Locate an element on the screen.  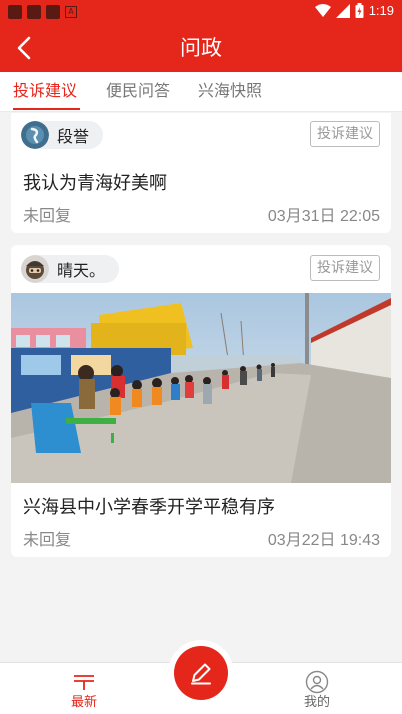
status-time: 1:19 is located at coordinates (381, 10).